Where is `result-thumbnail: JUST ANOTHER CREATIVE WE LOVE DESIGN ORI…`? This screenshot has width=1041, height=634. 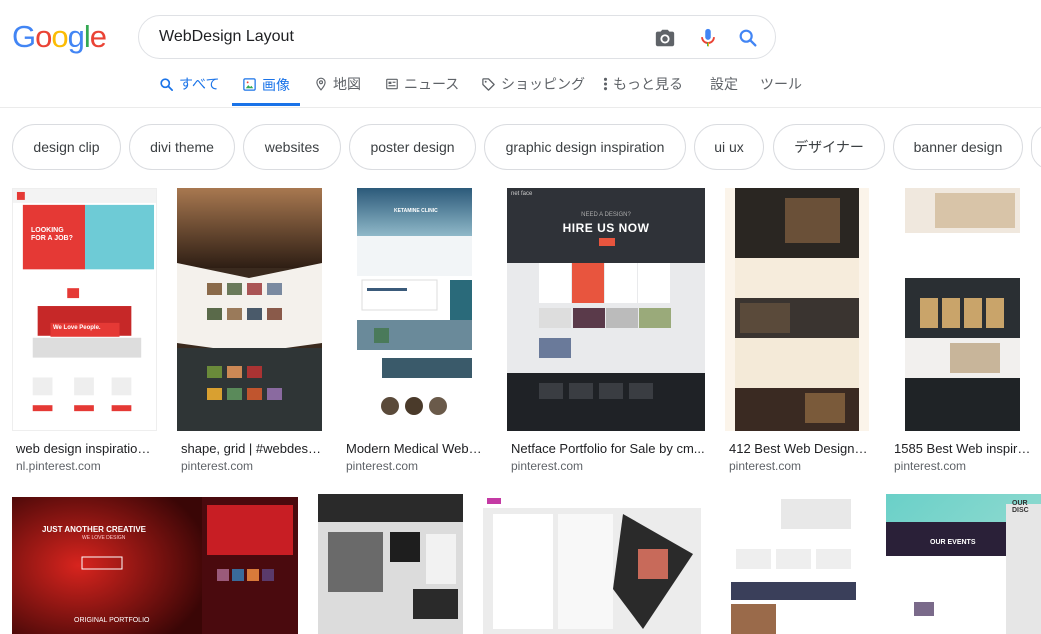
result-thumbnail: JUST ANOTHER CREATIVE WE LOVE DESIGN ORI… is located at coordinates (155, 565).